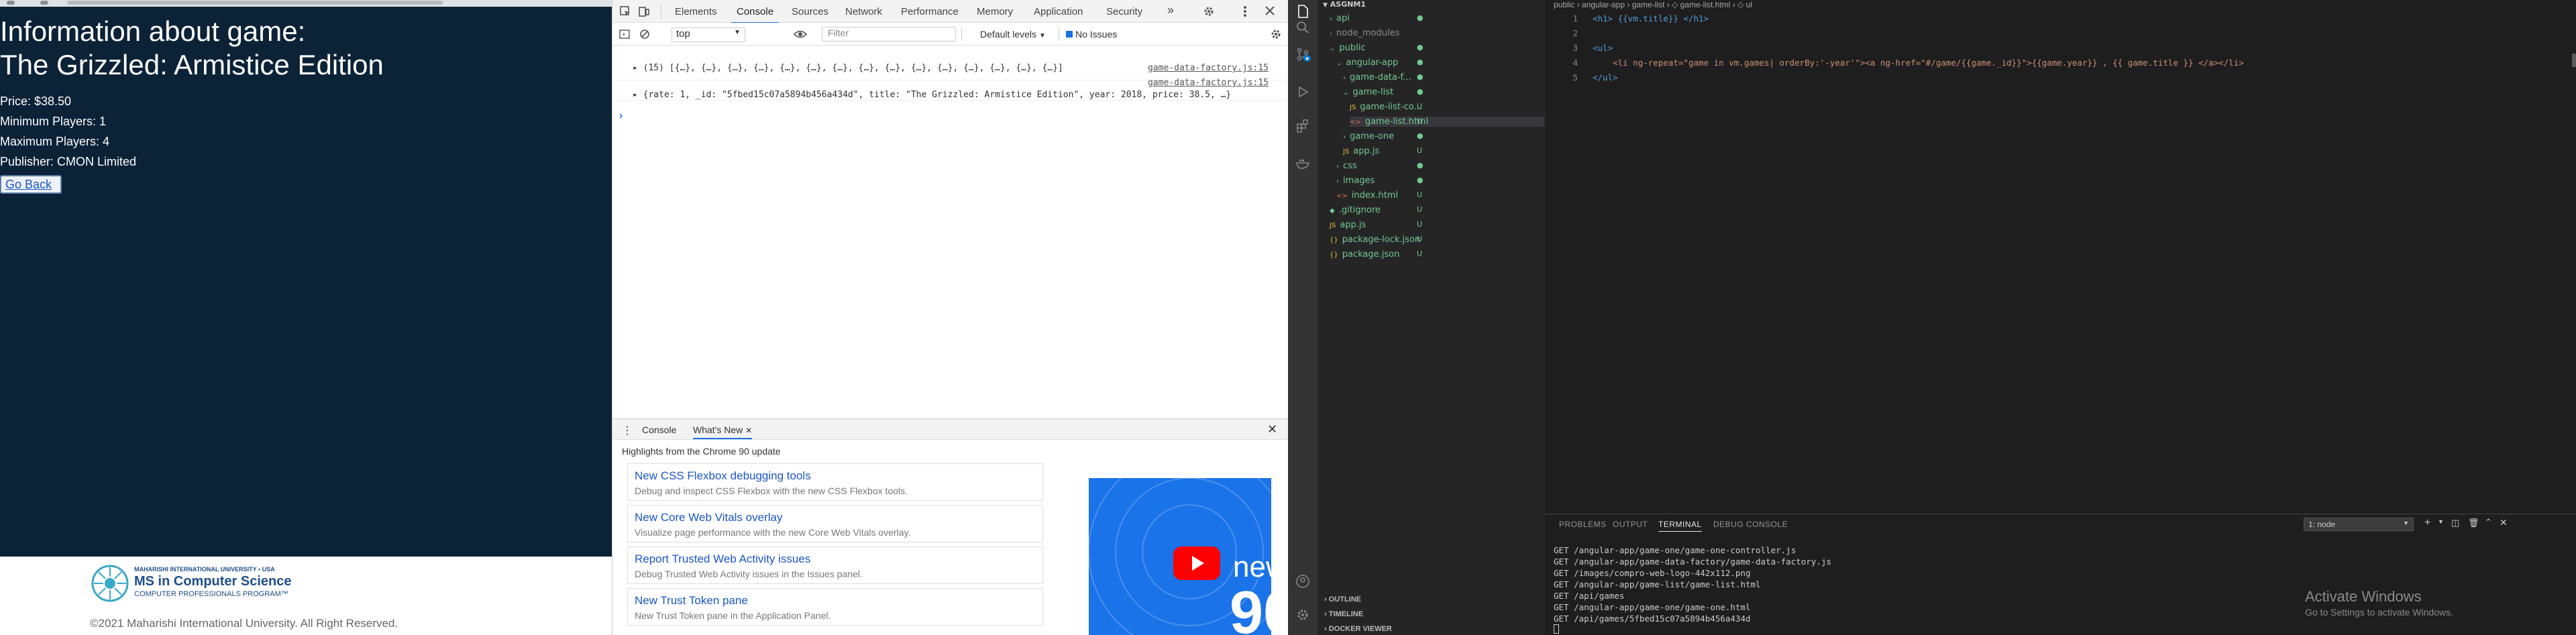 This screenshot has width=2576, height=635. Describe the element at coordinates (625, 11) in the screenshot. I see `inspect-icon` at that location.